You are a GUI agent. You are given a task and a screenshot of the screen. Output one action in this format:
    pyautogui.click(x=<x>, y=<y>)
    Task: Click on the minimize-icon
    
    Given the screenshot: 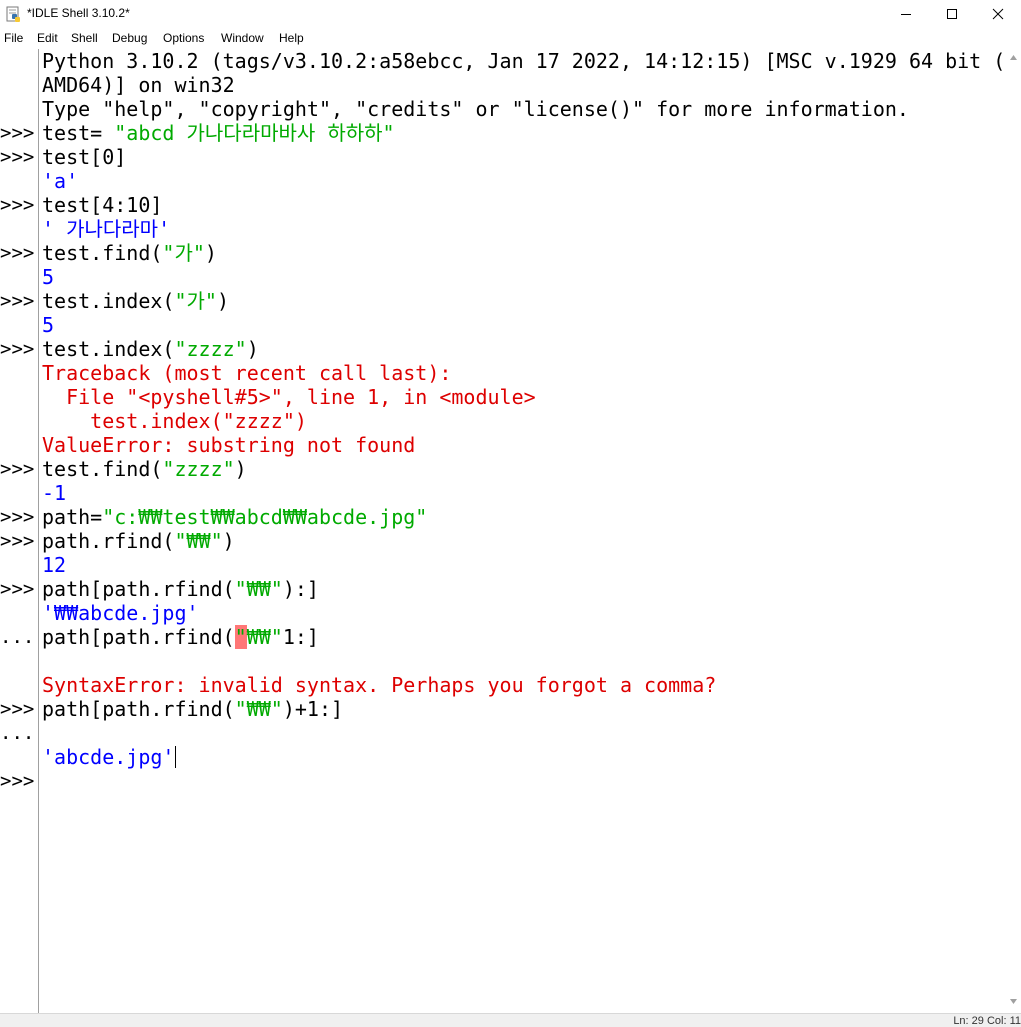 What is the action you would take?
    pyautogui.click(x=906, y=14)
    